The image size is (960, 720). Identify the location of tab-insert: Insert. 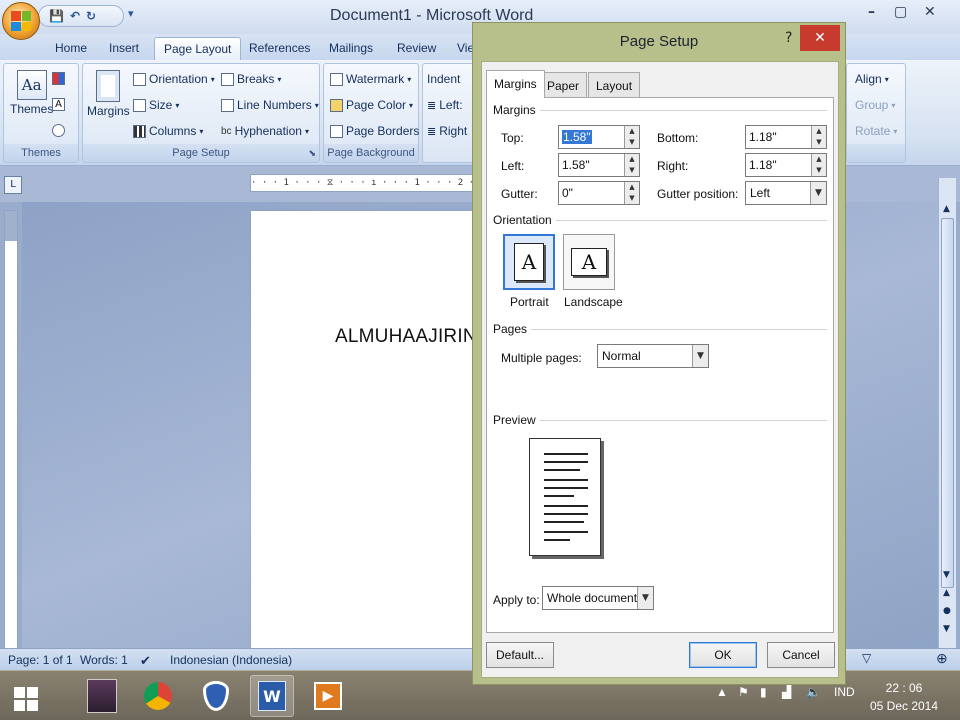
(124, 48).